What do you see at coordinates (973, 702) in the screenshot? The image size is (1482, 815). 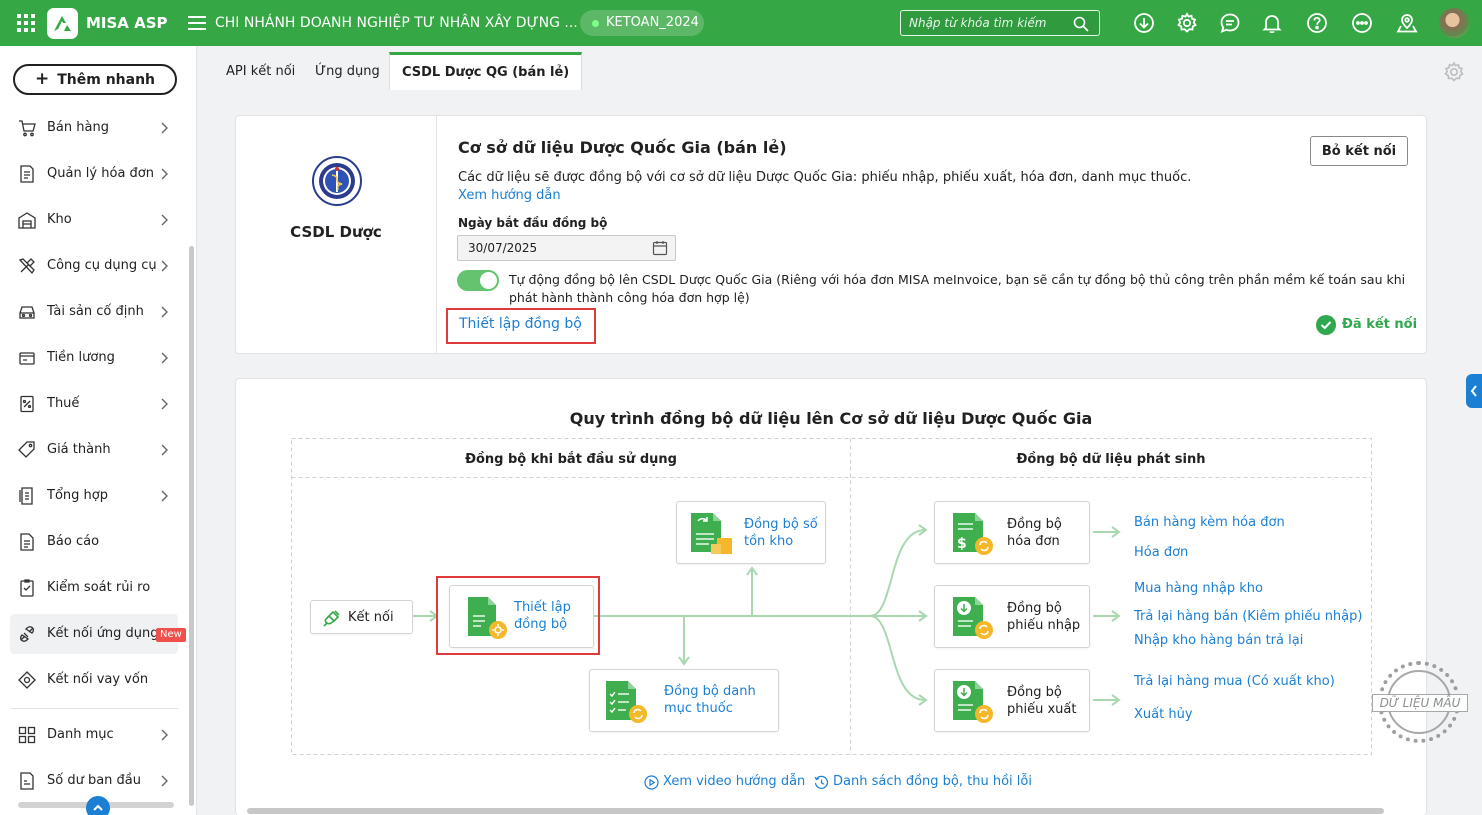 I see `export-sheet-icon` at bounding box center [973, 702].